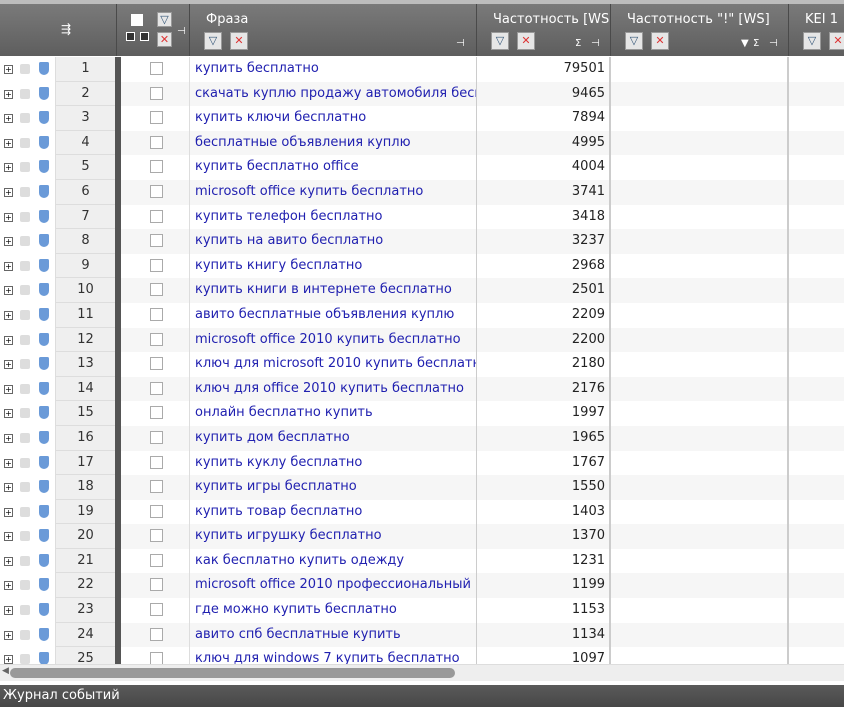  I want to click on table-row: + 23 где можно купить бесплатно 1153, so click(422, 610).